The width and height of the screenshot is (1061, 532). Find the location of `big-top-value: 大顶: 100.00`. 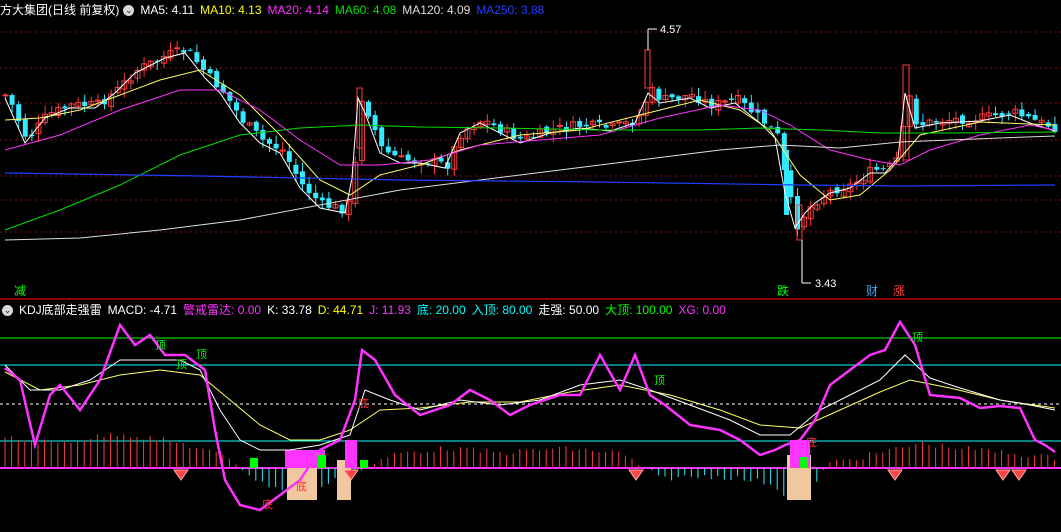

big-top-value: 大顶: 100.00 is located at coordinates (639, 310).